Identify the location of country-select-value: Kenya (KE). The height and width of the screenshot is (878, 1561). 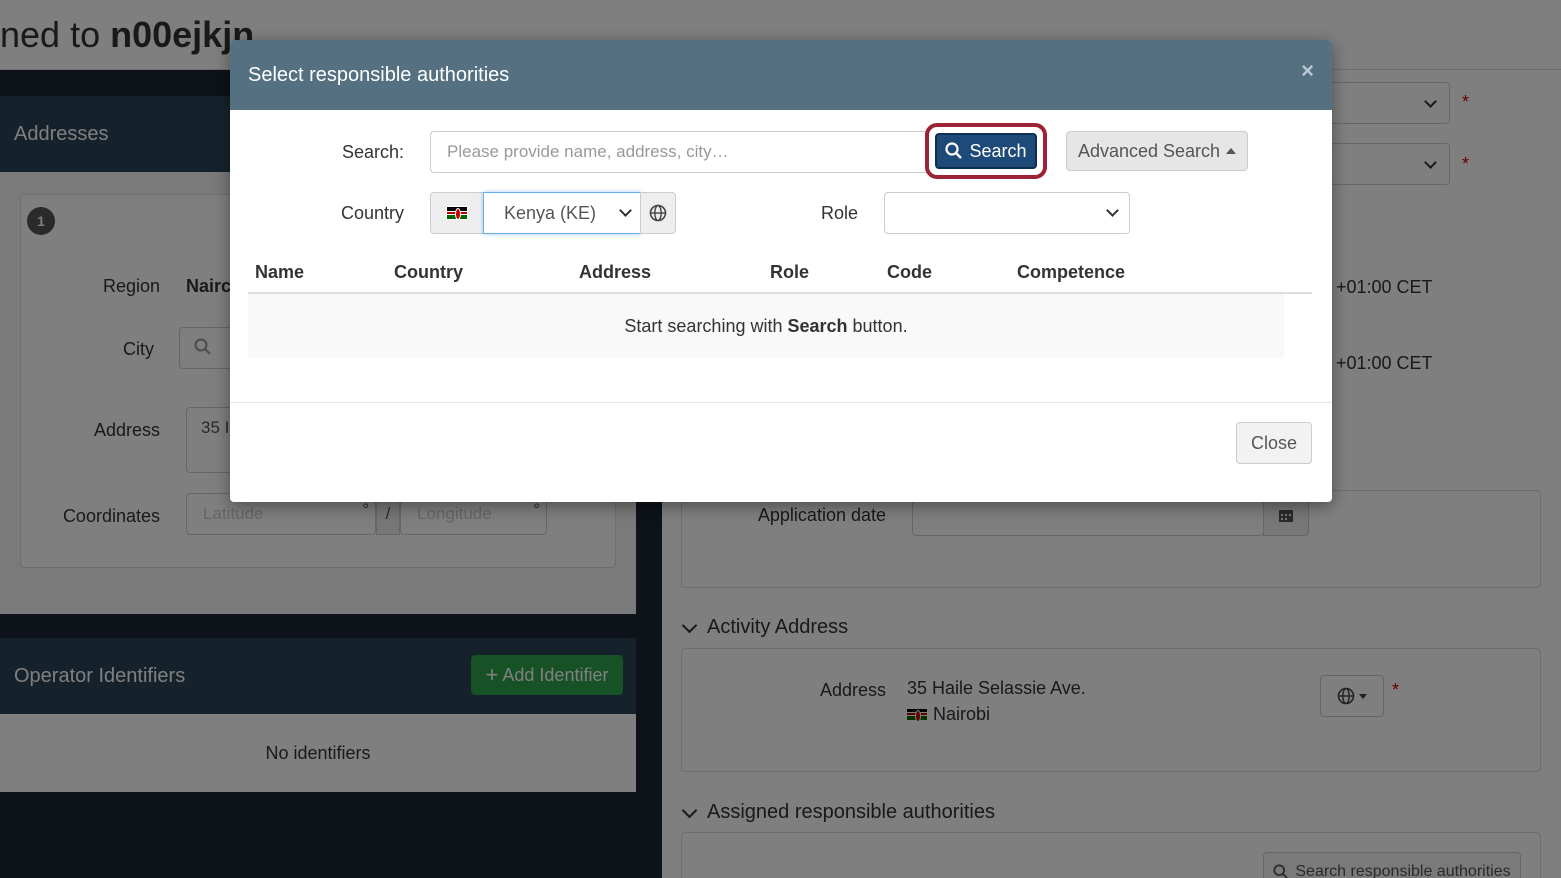
(550, 212).